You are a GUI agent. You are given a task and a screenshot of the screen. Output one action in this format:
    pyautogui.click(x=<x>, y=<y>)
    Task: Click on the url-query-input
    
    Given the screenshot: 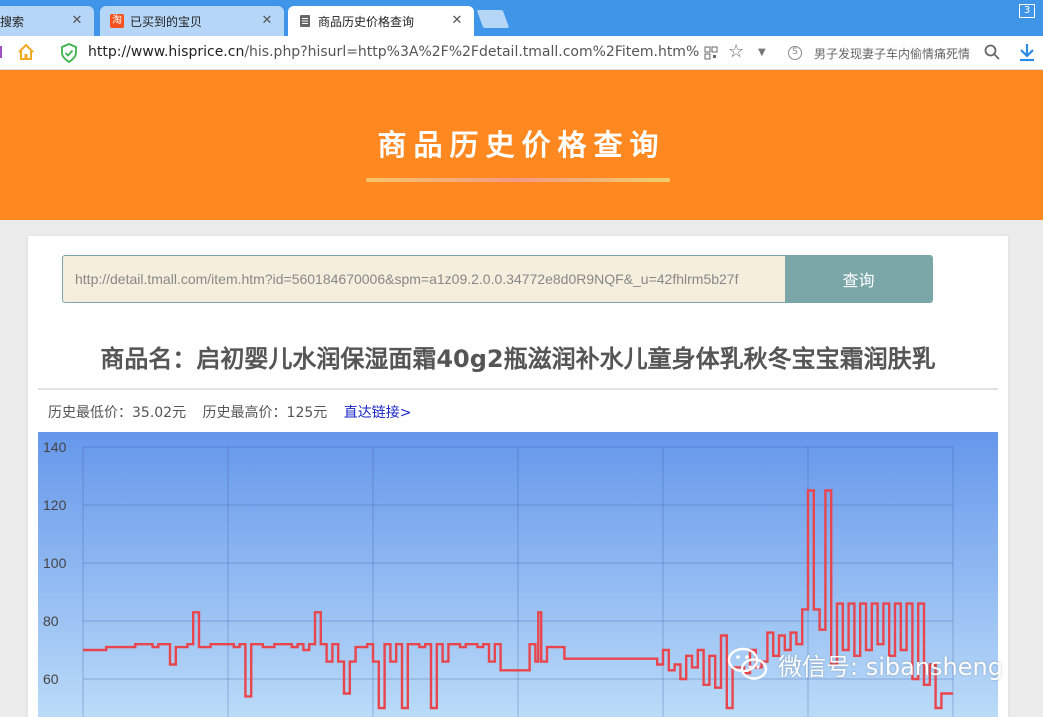 What is the action you would take?
    pyautogui.click(x=424, y=279)
    